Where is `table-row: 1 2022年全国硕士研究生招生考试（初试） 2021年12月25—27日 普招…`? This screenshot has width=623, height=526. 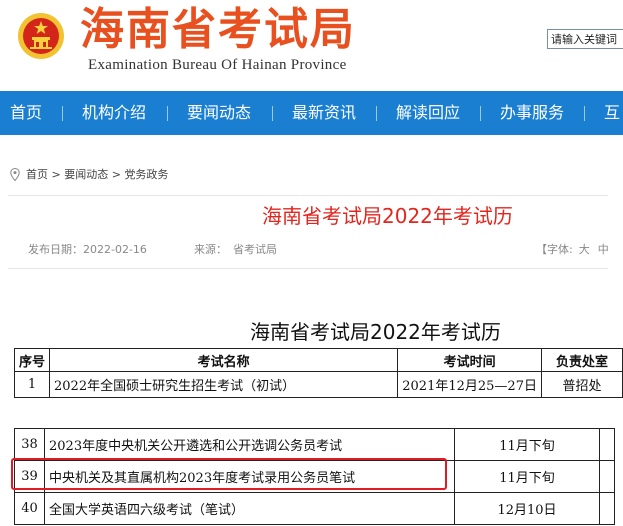 table-row: 1 2022年全国硕士研究生招生考试（初试） 2021年12月25—27日 普招… is located at coordinates (318, 384).